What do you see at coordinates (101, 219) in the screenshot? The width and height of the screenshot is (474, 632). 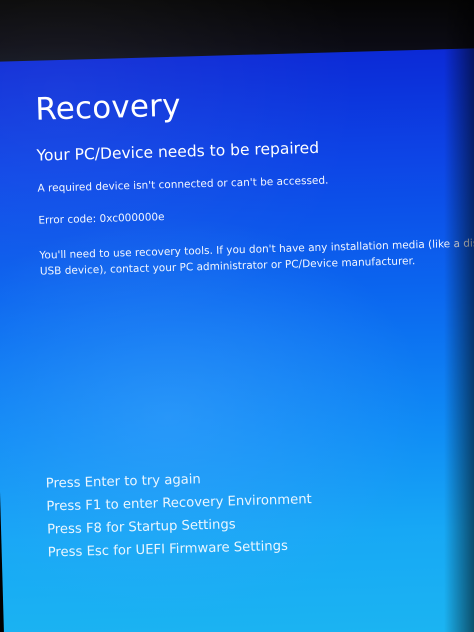 I see `error-code: Error code: 0xc000000e` at bounding box center [101, 219].